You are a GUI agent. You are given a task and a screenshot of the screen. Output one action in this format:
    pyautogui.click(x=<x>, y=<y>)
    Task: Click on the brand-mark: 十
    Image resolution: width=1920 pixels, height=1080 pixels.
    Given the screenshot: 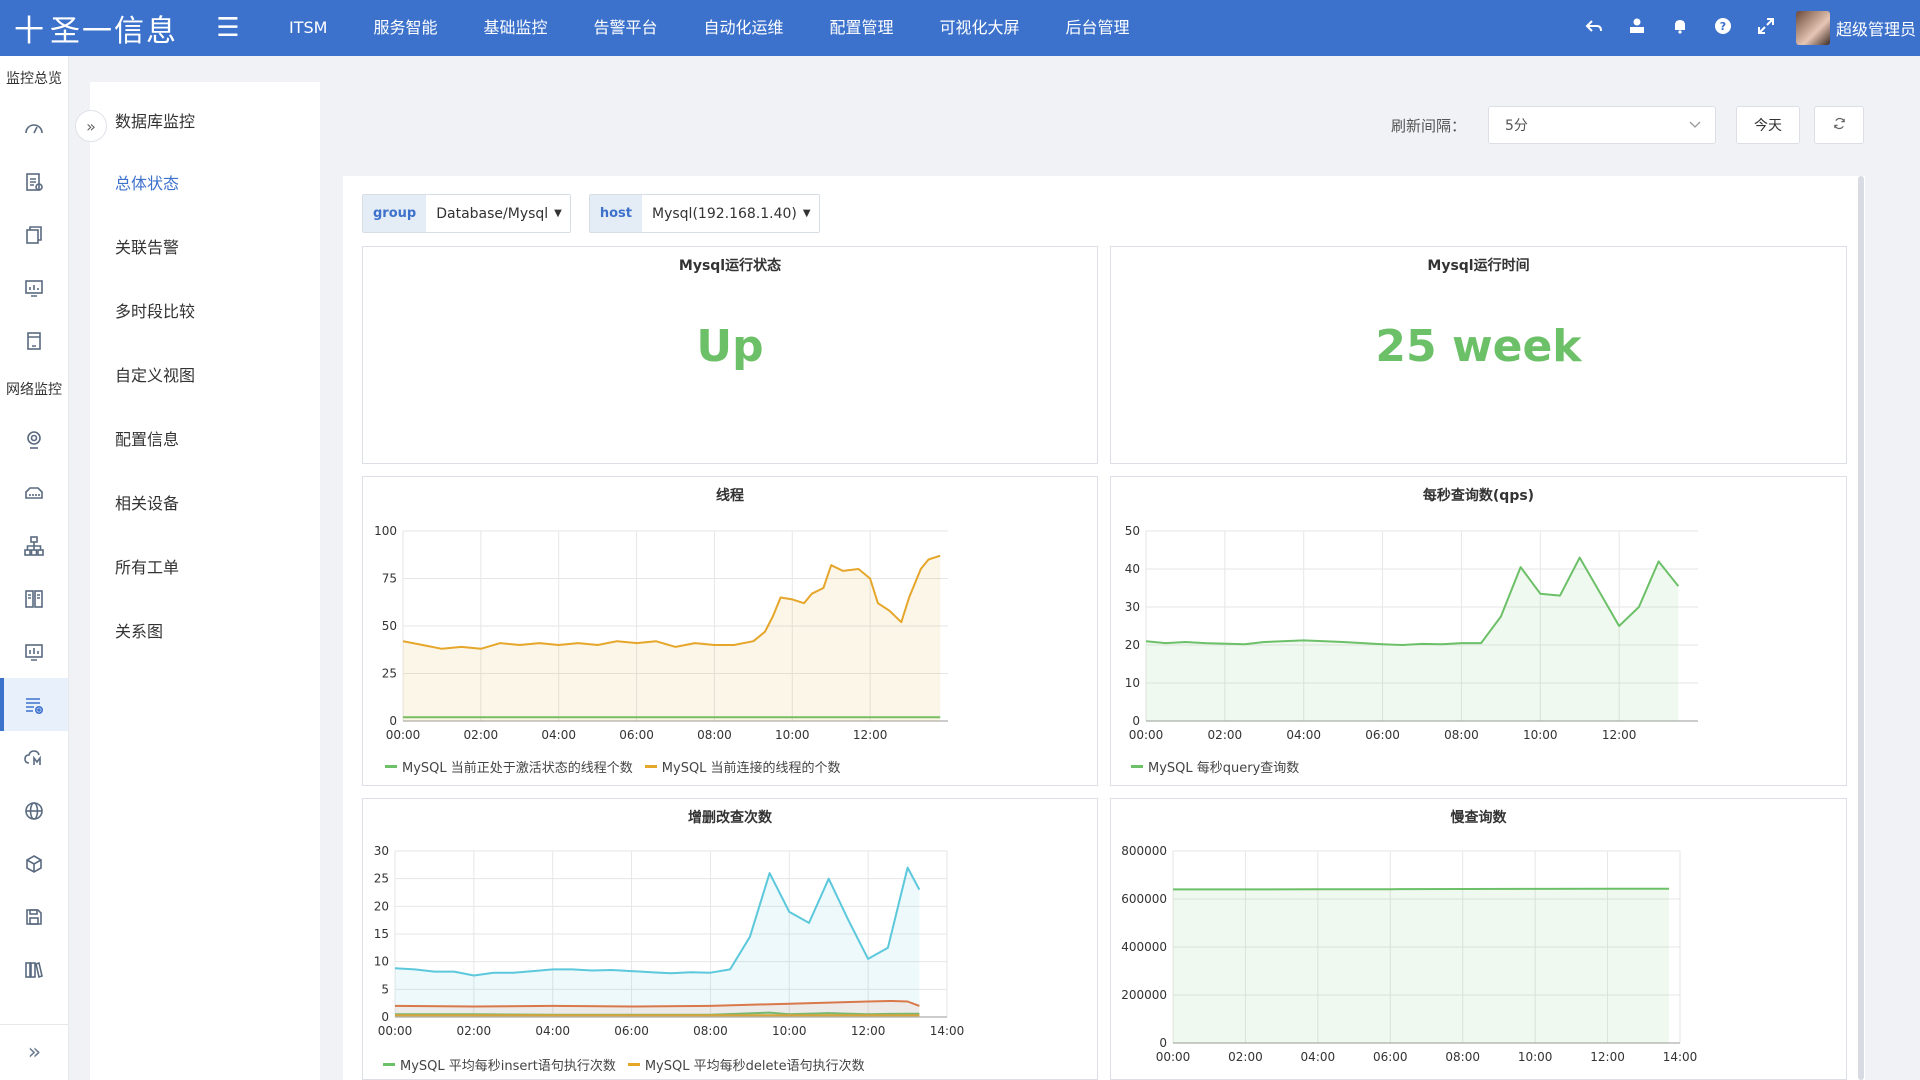 What is the action you would take?
    pyautogui.click(x=30, y=31)
    